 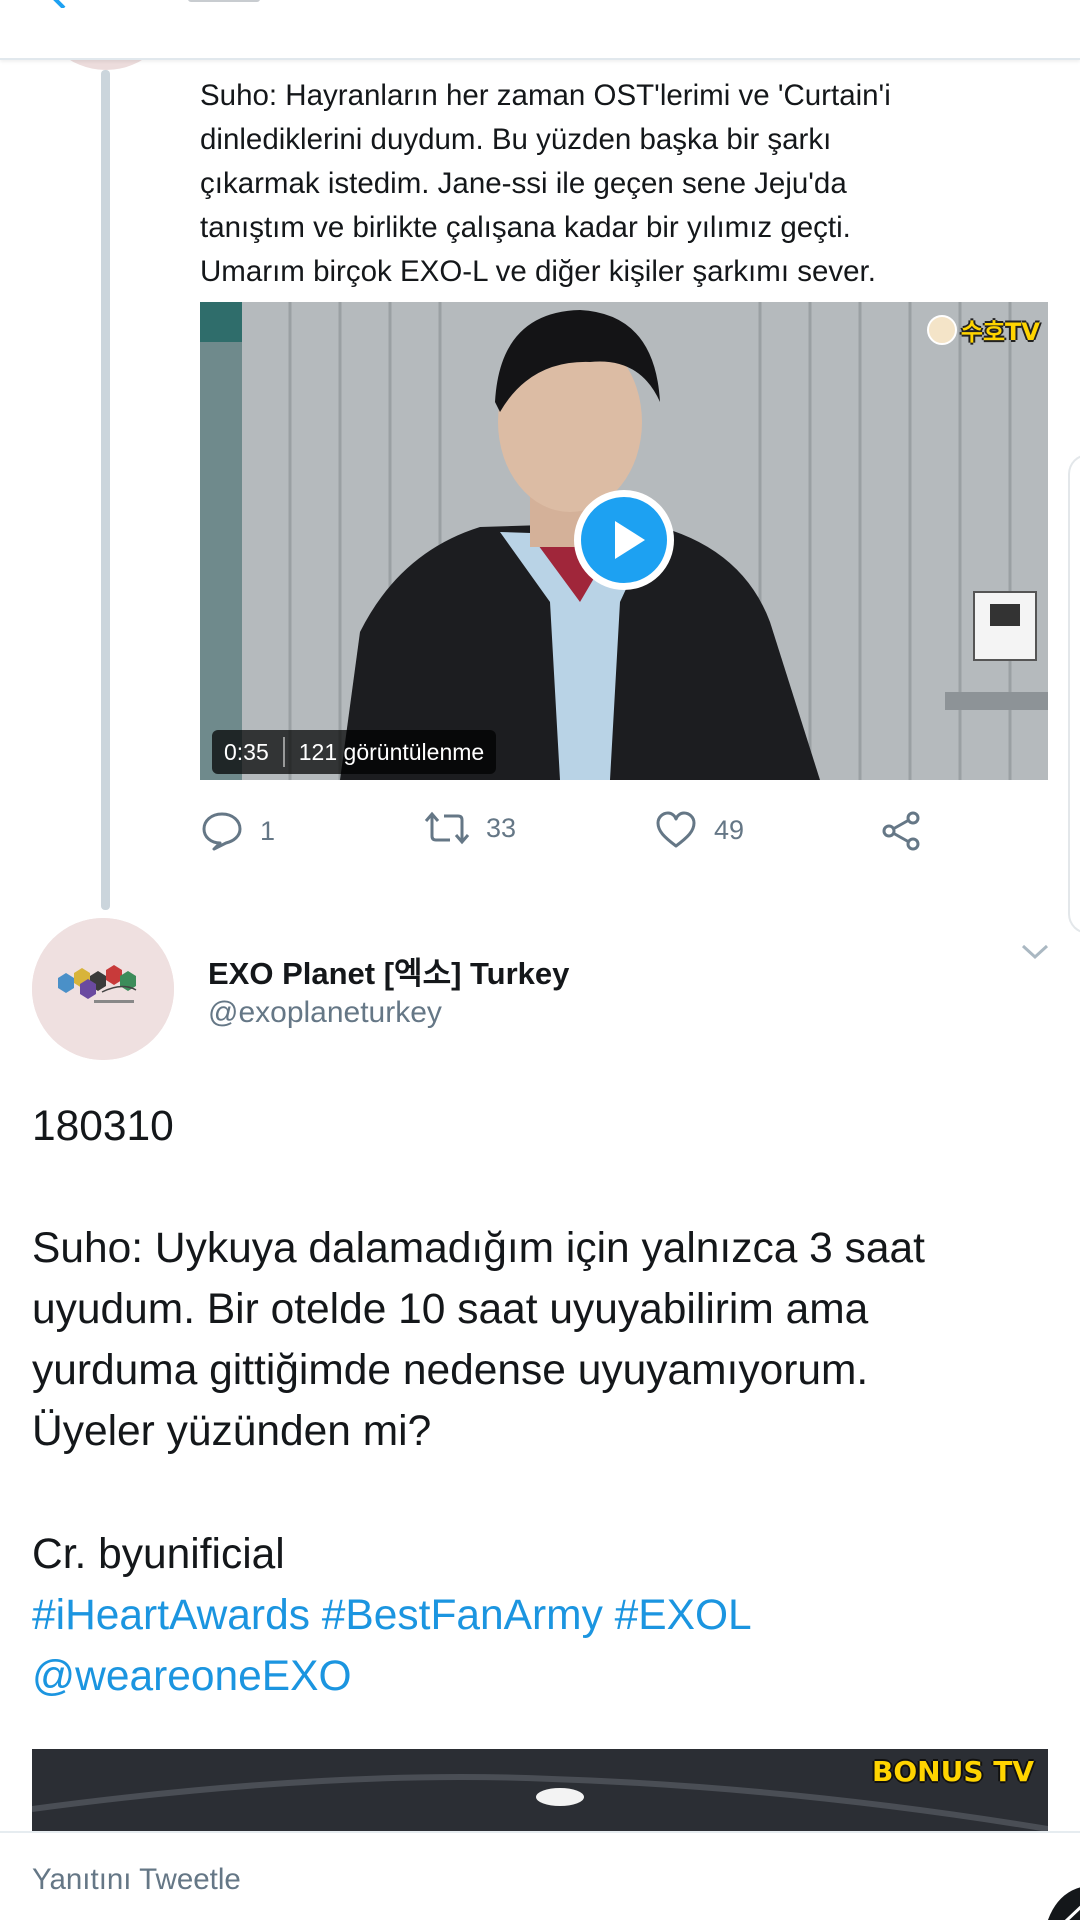 What do you see at coordinates (136, 1880) in the screenshot?
I see `reply-input: Yanıtını Tweetle` at bounding box center [136, 1880].